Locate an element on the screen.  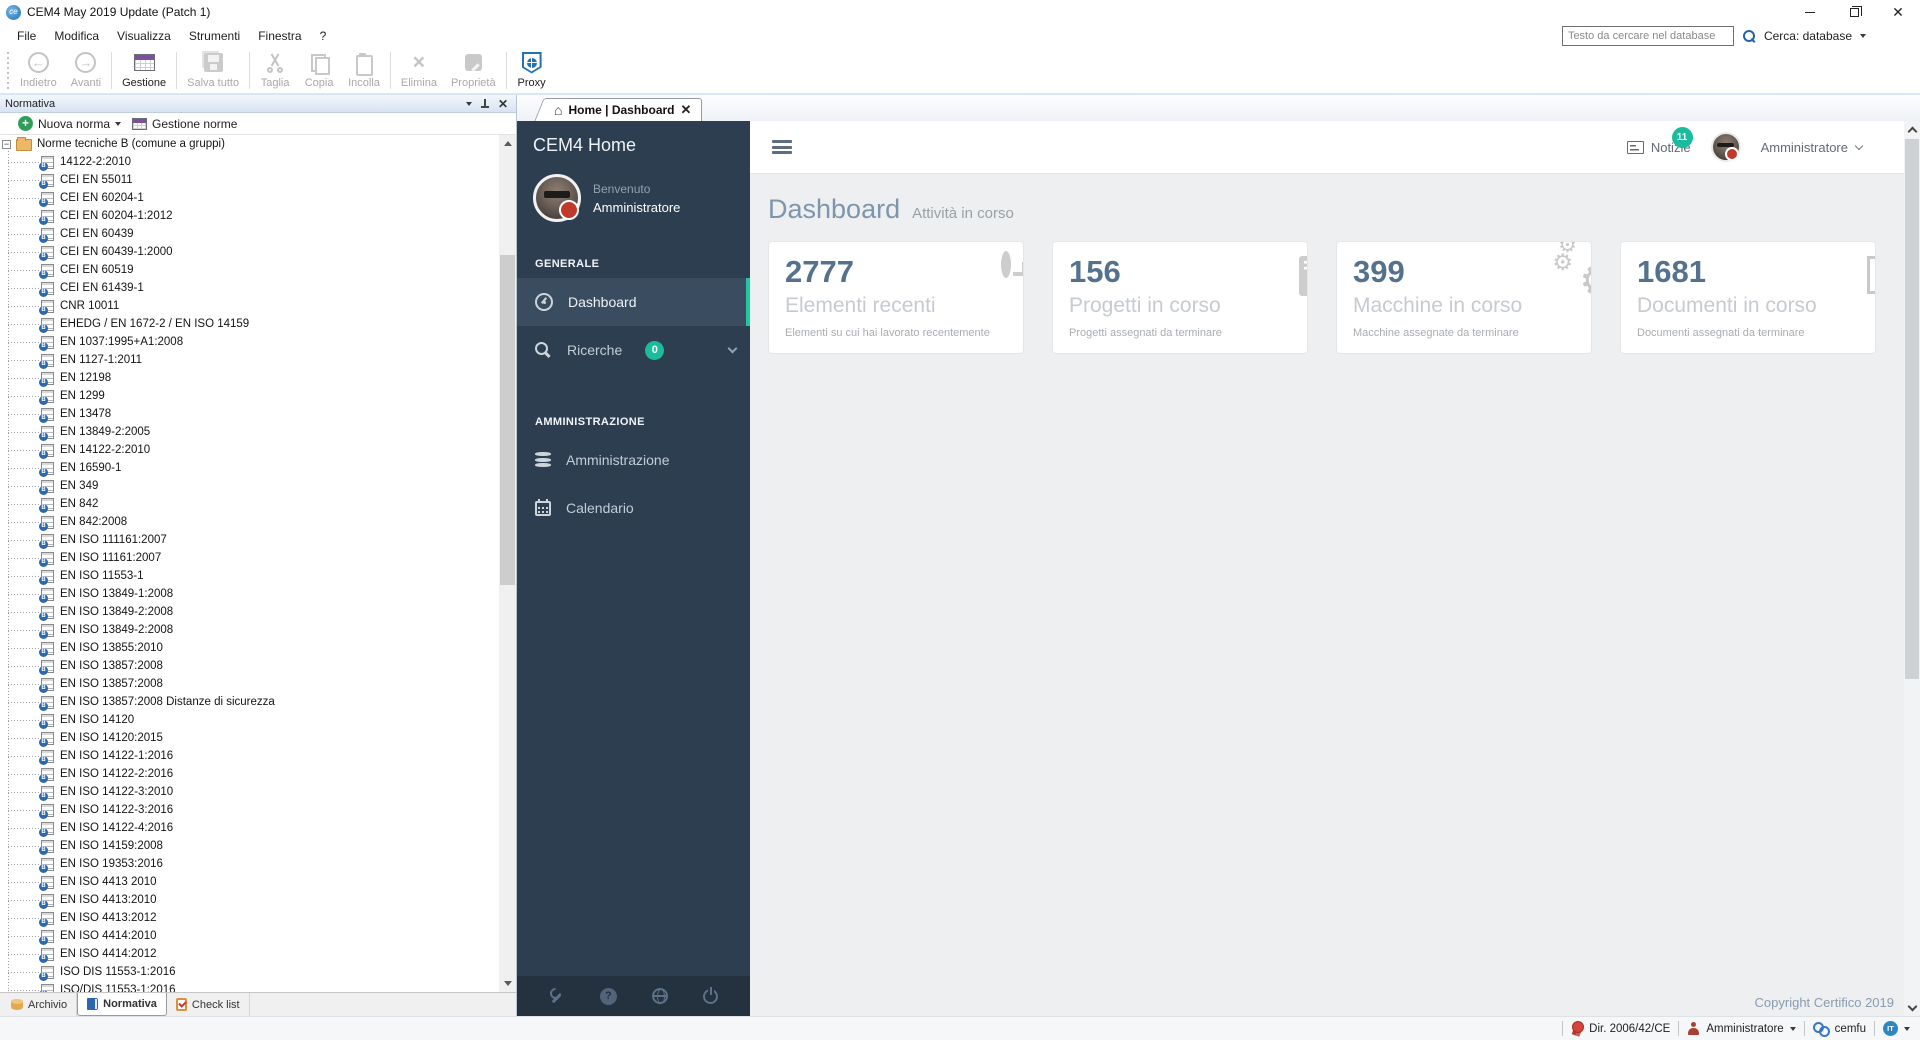
tree-item: EN 1127-1:2011 is located at coordinates (249, 360).